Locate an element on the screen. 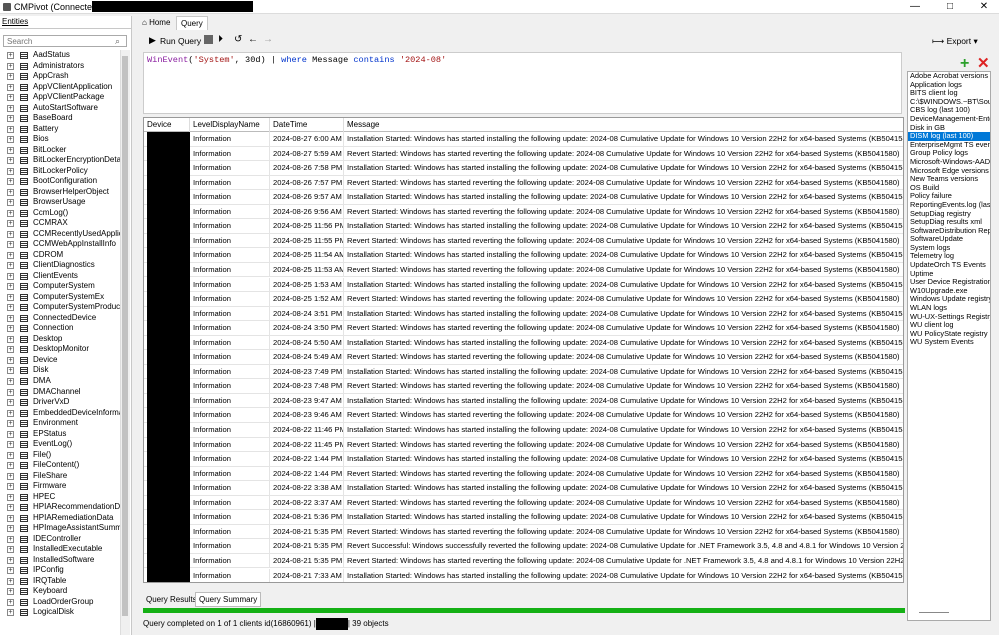 This screenshot has height=635, width=999. entity-item: + BitLocker is located at coordinates (60, 150).